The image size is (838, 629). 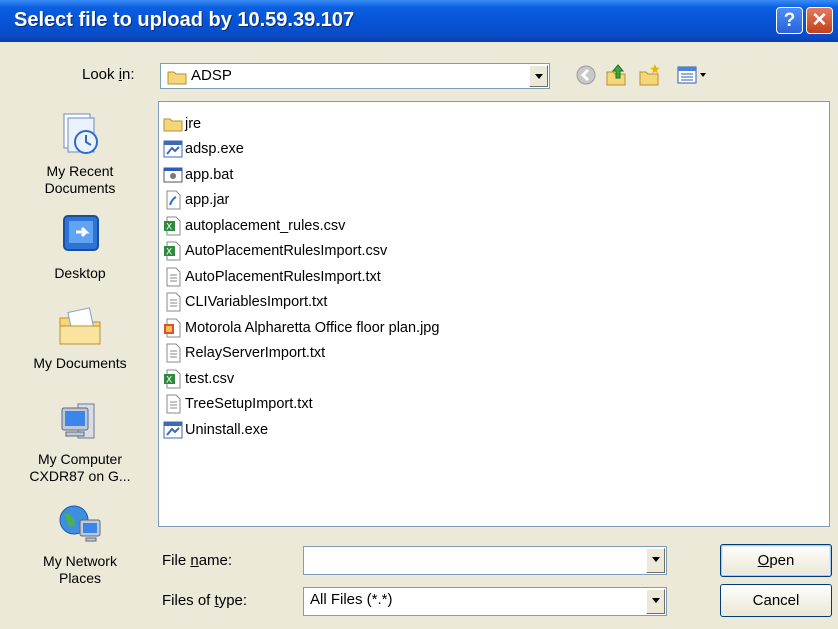 I want to click on file-name-field, so click(x=485, y=560).